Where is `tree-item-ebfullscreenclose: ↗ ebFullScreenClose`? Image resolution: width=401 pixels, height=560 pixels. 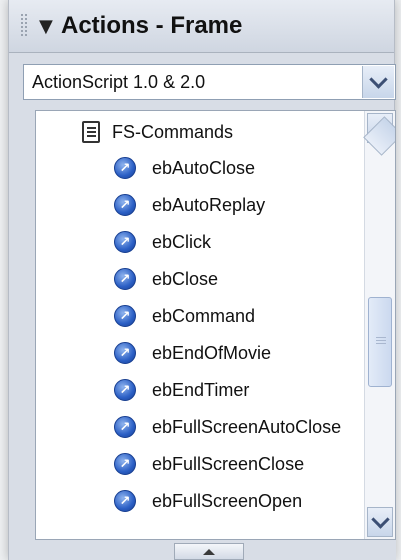 tree-item-ebfullscreenclose: ↗ ebFullScreenClose is located at coordinates (209, 464).